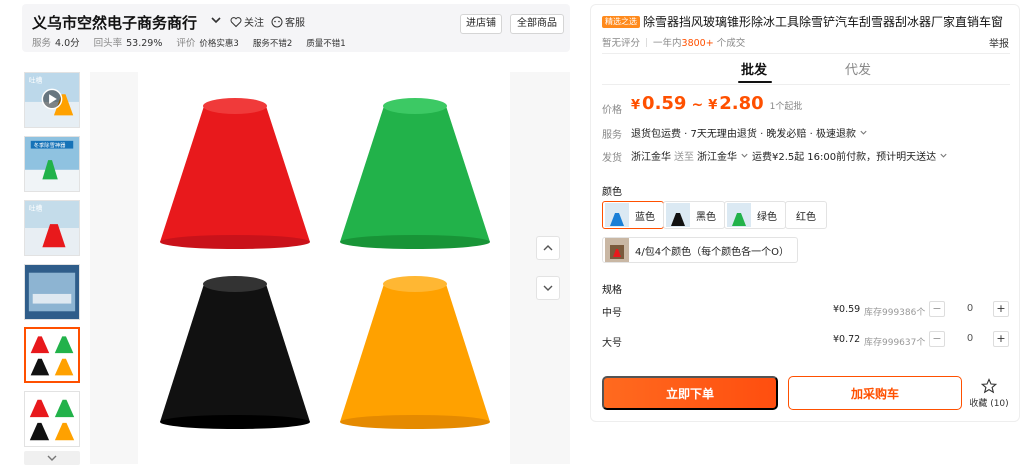  I want to click on image-next-button, so click(548, 288).